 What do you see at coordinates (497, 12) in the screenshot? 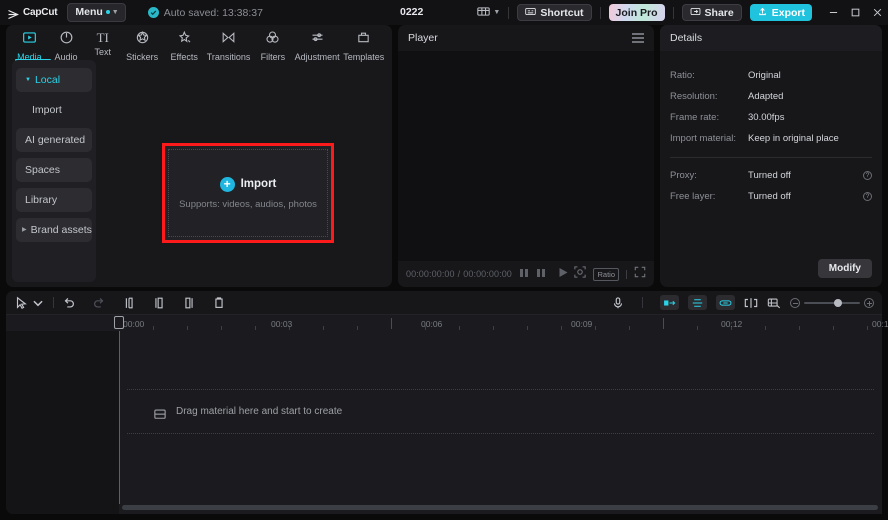
I see `chevron-down-icon: ▼` at bounding box center [497, 12].